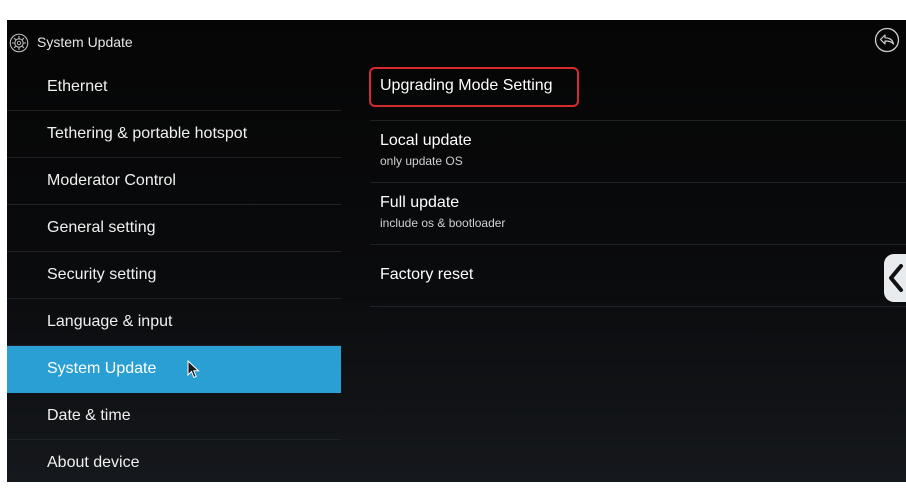 Image resolution: width=906 pixels, height=489 pixels. Describe the element at coordinates (887, 40) in the screenshot. I see `back-arrow-icon` at that location.